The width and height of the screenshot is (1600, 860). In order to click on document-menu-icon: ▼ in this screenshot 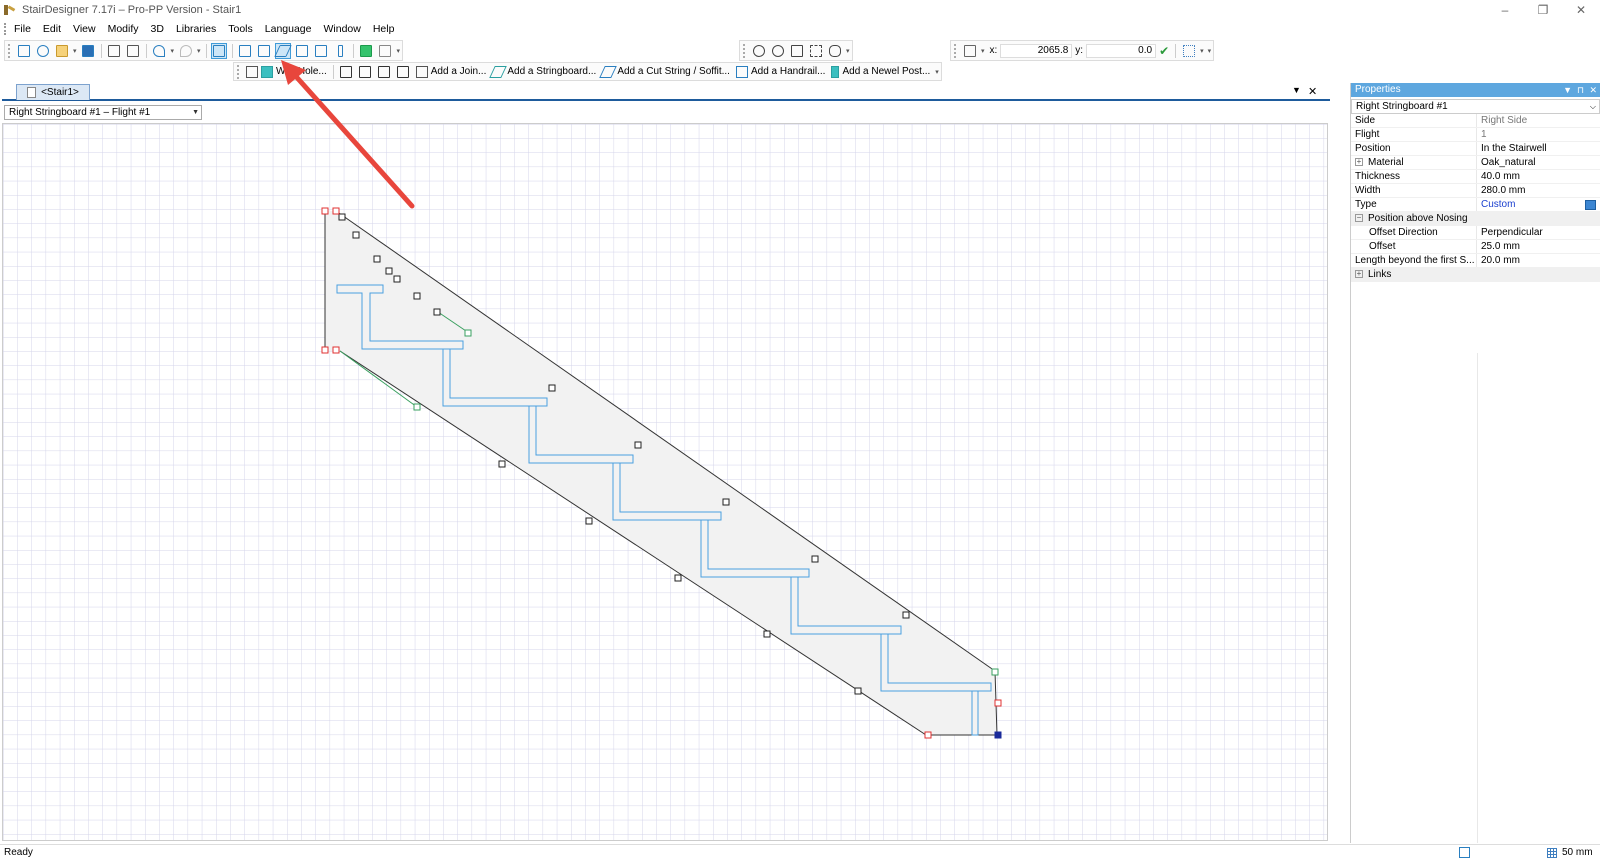, I will do `click(1296, 90)`.